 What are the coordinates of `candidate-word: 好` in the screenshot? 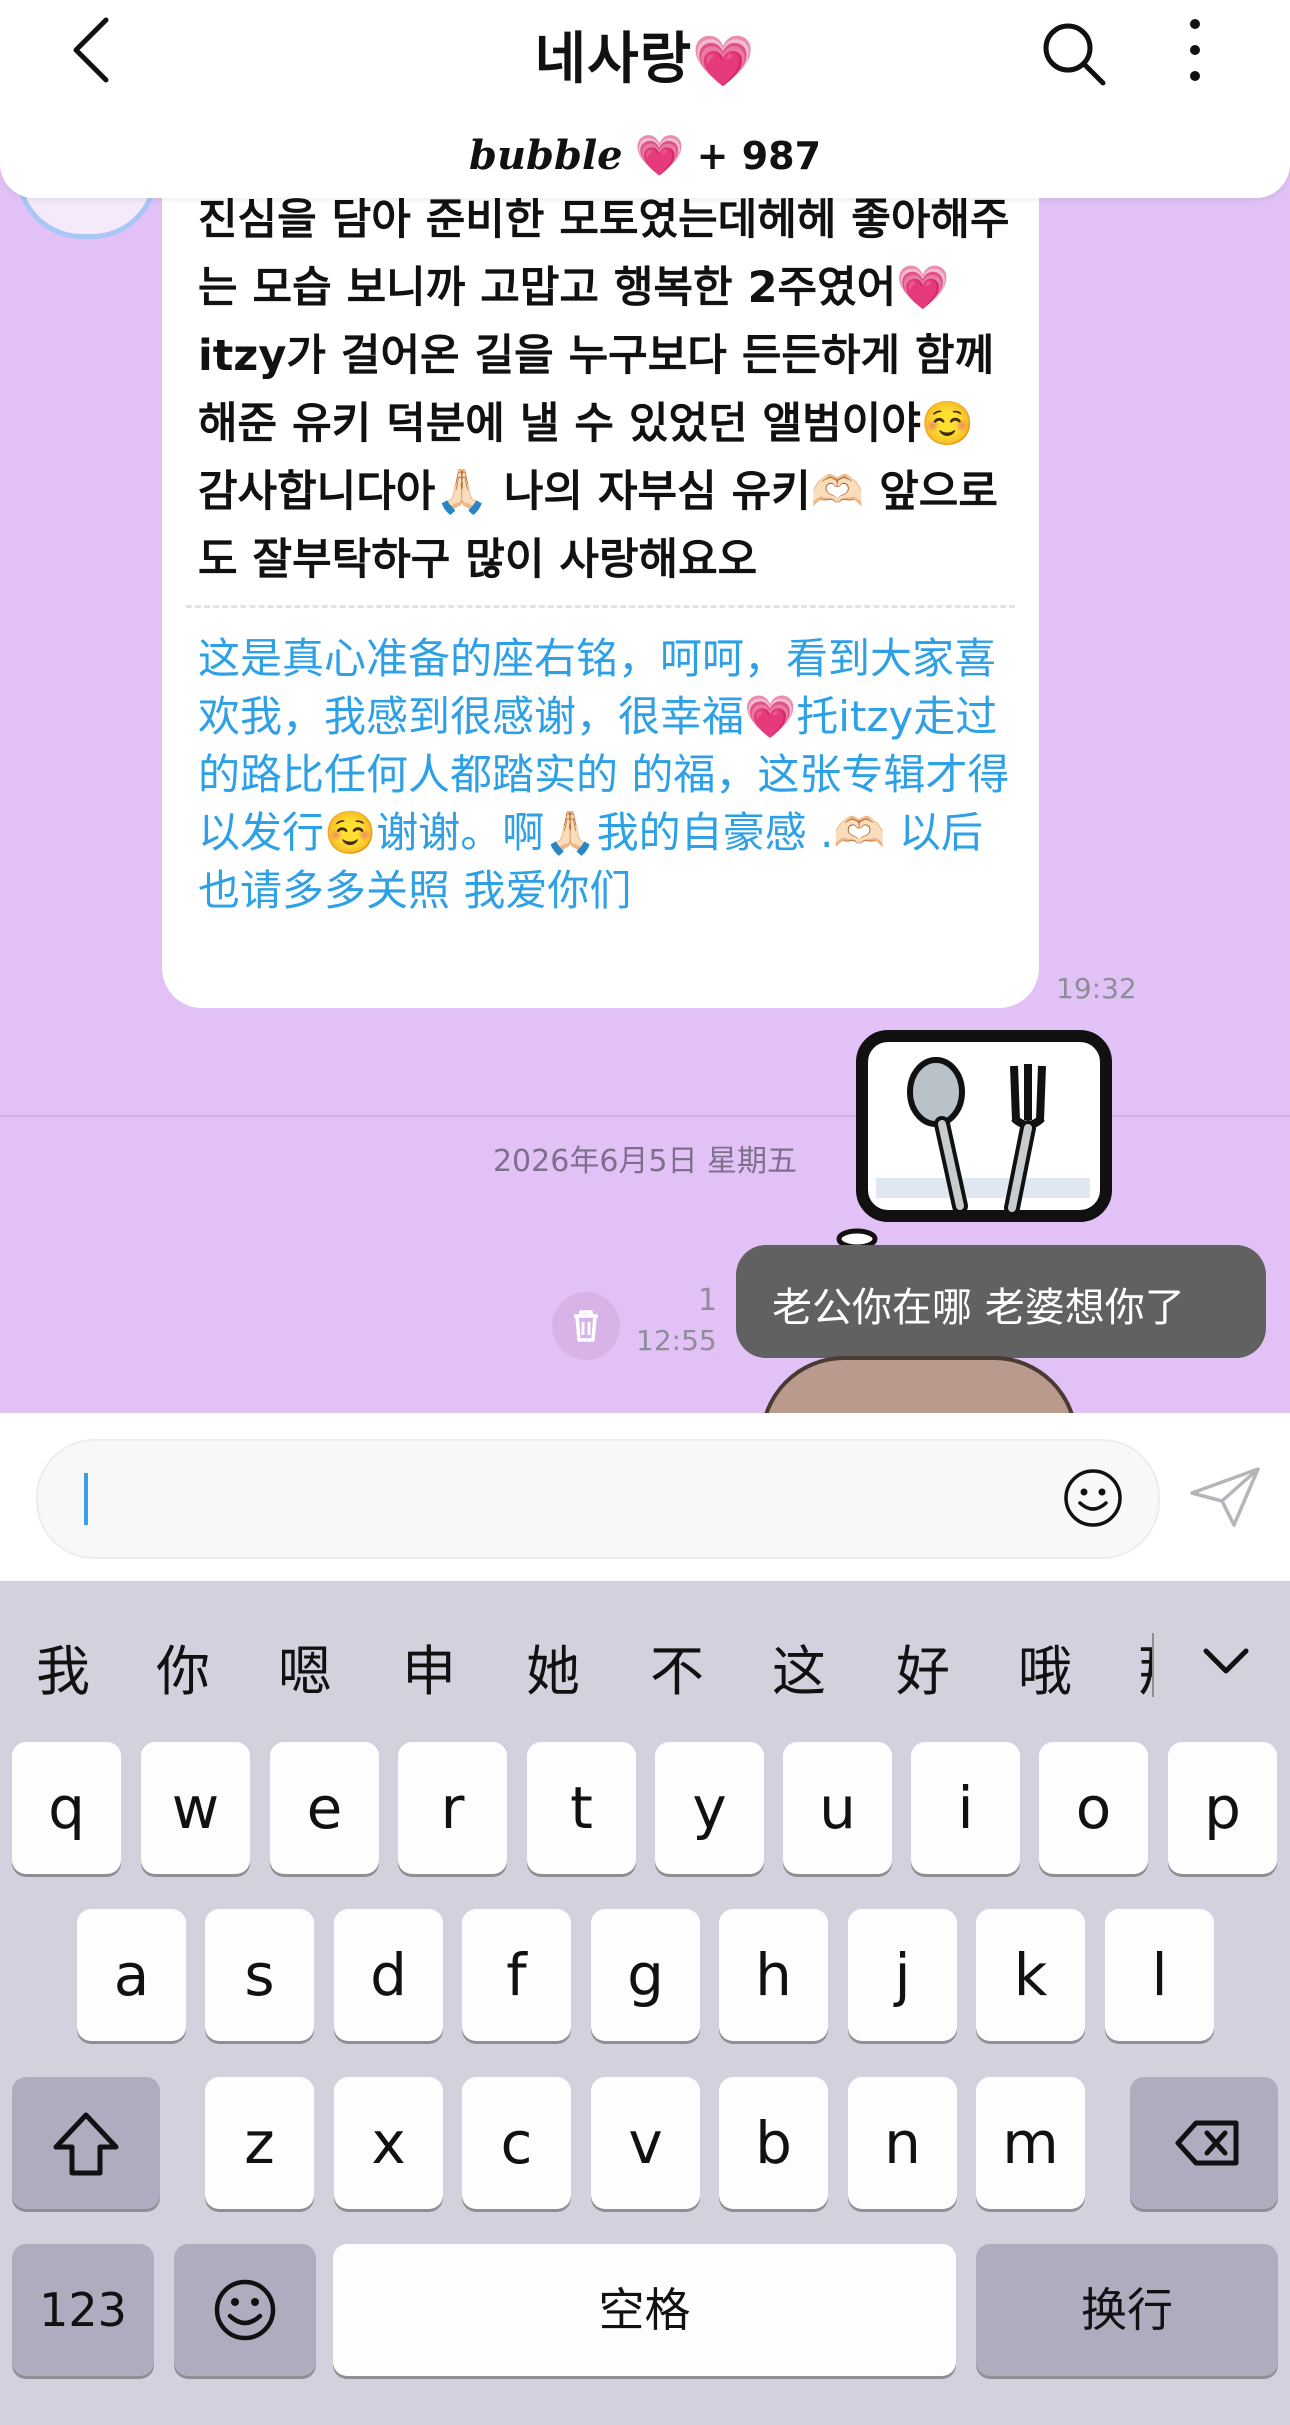 It's located at (923, 1666).